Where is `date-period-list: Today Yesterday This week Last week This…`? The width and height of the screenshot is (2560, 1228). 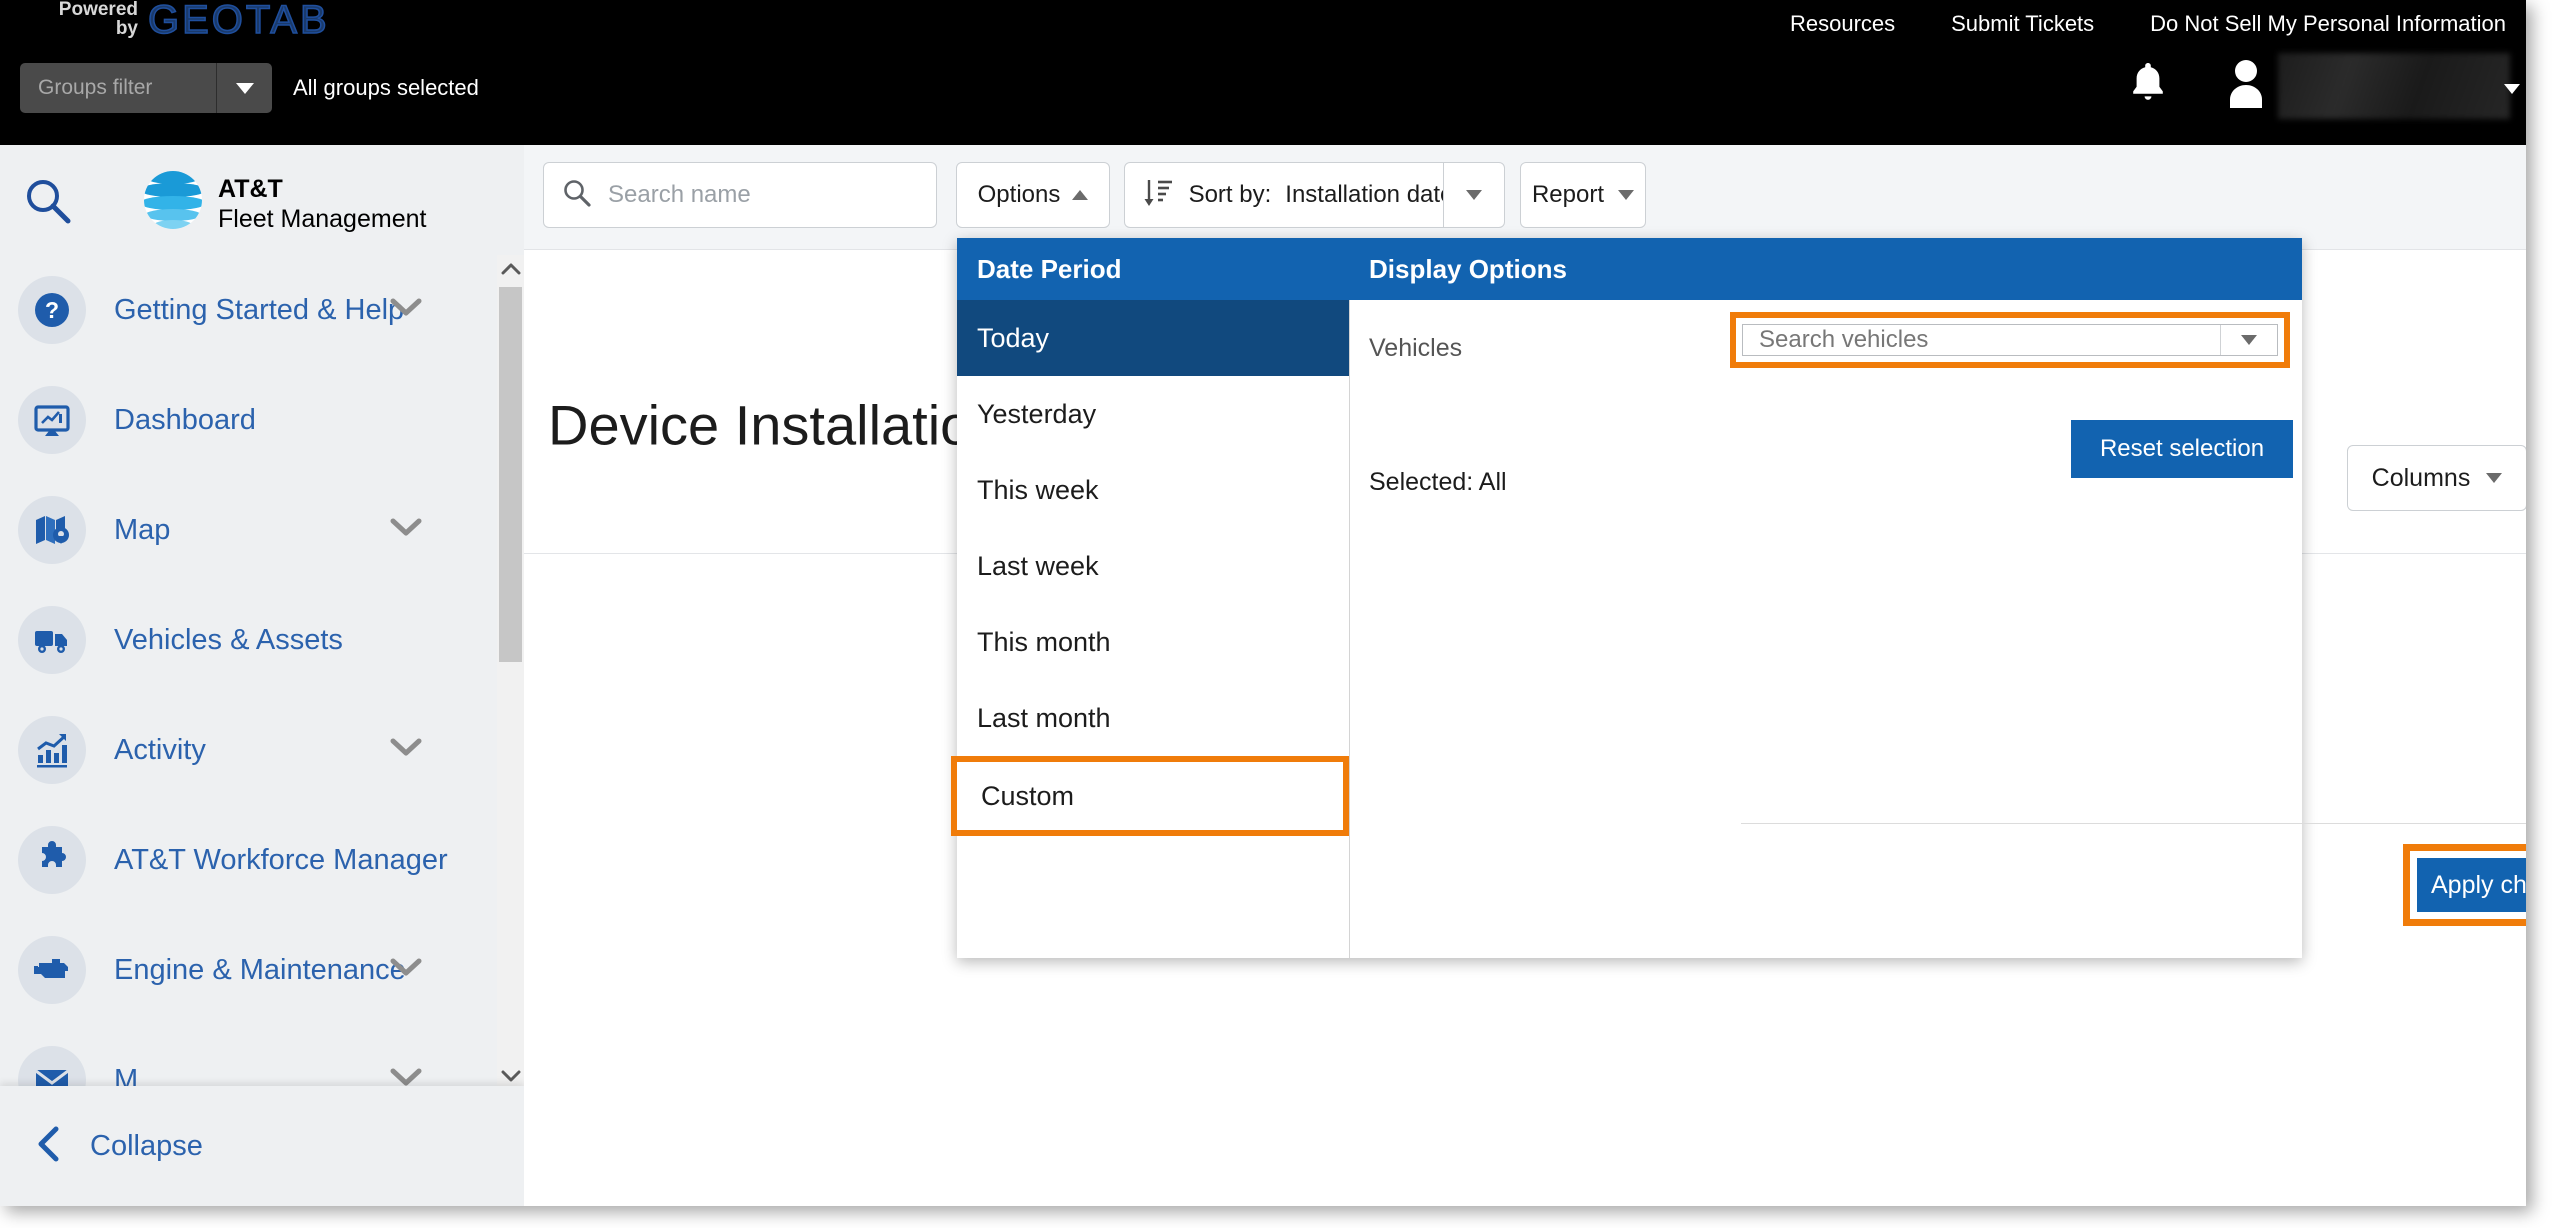 date-period-list: Today Yesterday This week Last week This… is located at coordinates (1150, 568).